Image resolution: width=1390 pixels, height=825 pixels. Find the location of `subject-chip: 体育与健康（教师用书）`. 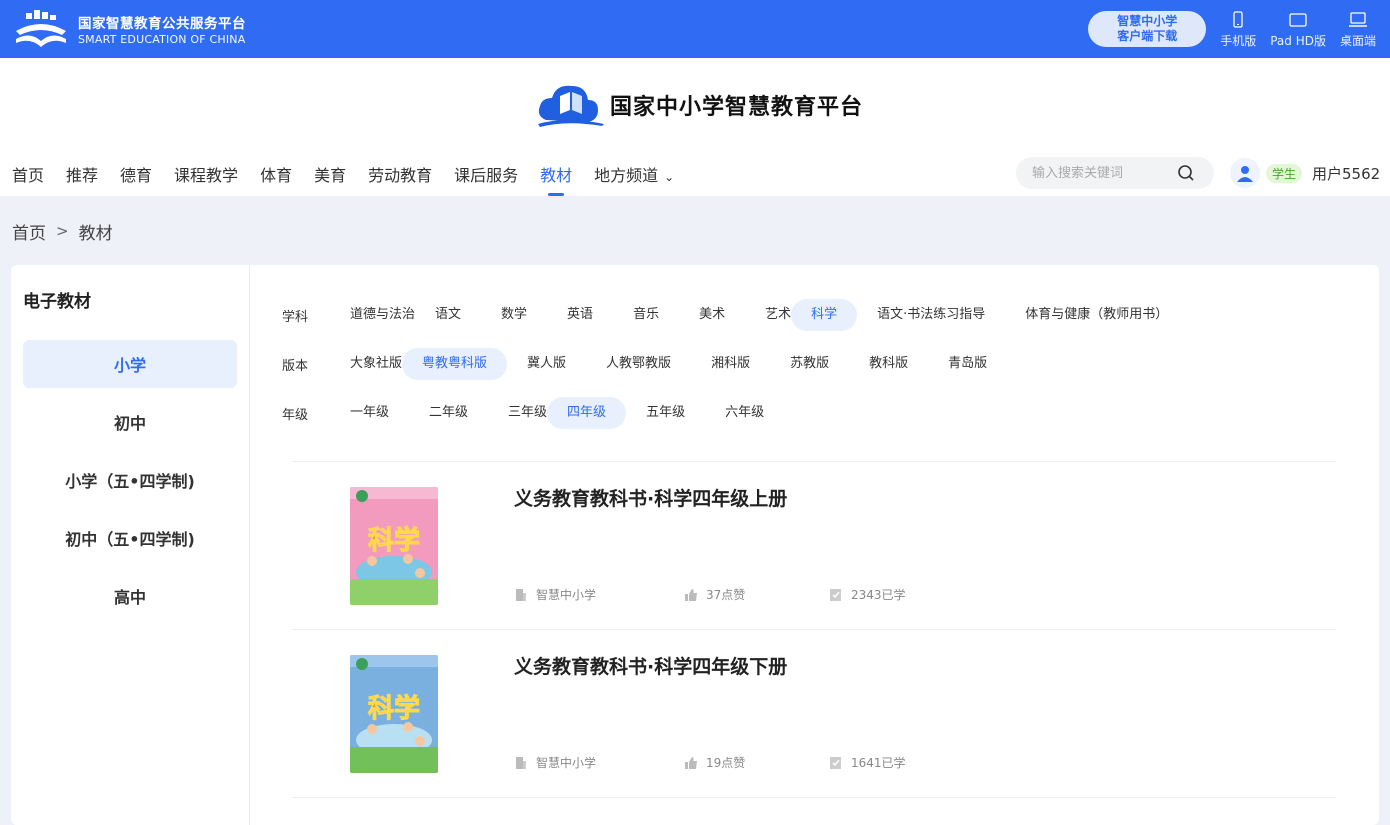

subject-chip: 体育与健康（教师用书） is located at coordinates (1106, 315).